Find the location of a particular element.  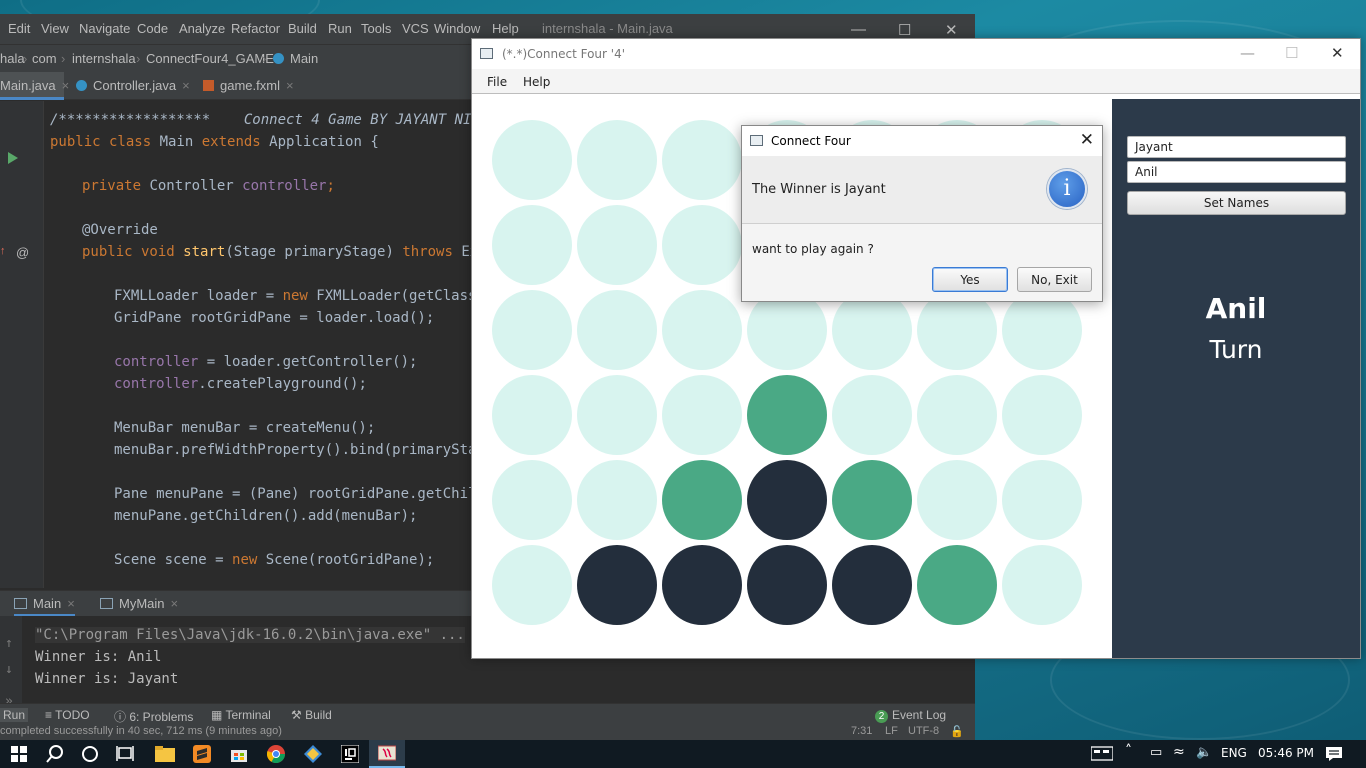

notification-area-network is located at coordinates (1103, 754).